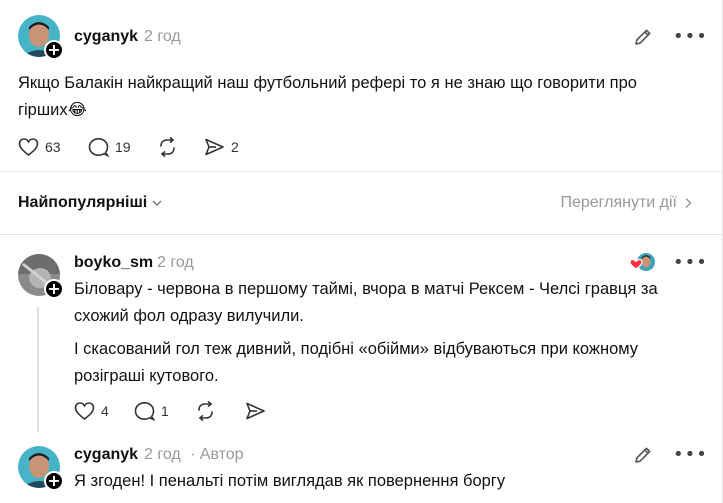 The height and width of the screenshot is (503, 723). What do you see at coordinates (162, 37) in the screenshot?
I see `post-time: 2 год` at bounding box center [162, 37].